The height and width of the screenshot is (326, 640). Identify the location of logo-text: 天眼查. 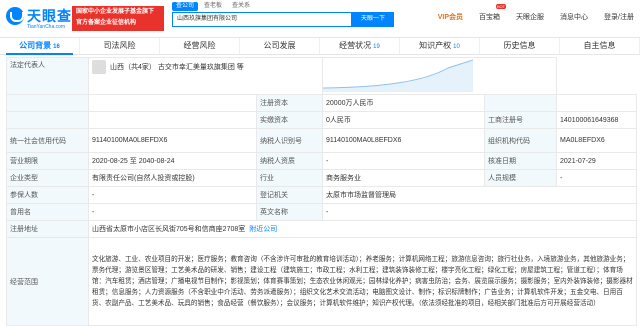
(49, 16).